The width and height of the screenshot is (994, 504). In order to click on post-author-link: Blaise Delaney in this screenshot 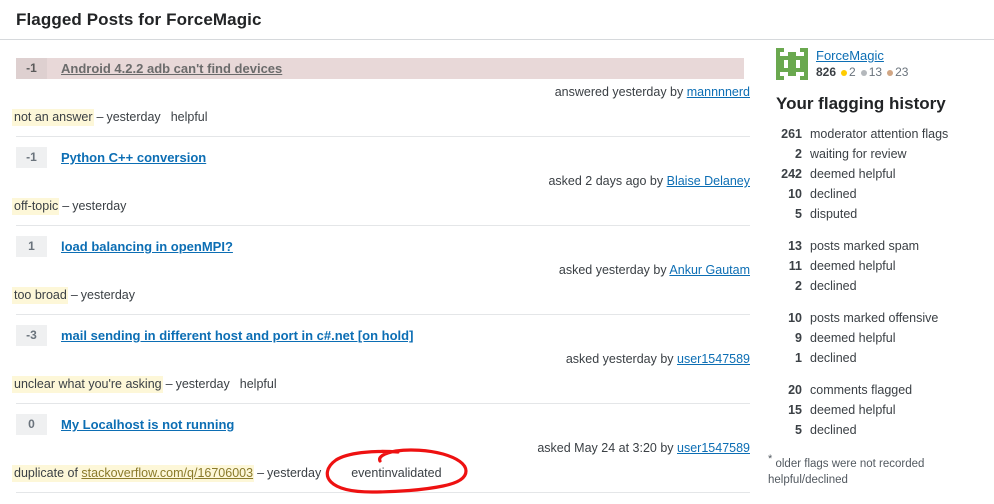, I will do `click(708, 181)`.